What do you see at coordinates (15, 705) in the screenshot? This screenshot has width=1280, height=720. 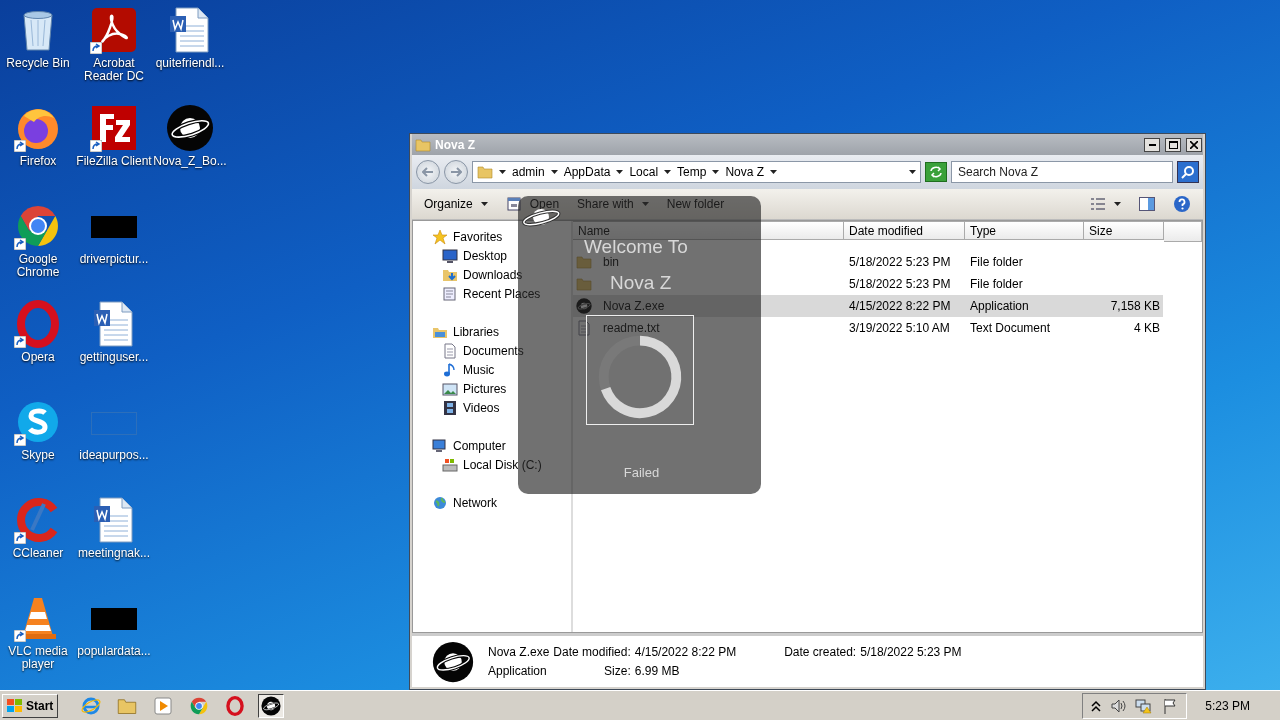 I see `windows-logo-icon` at bounding box center [15, 705].